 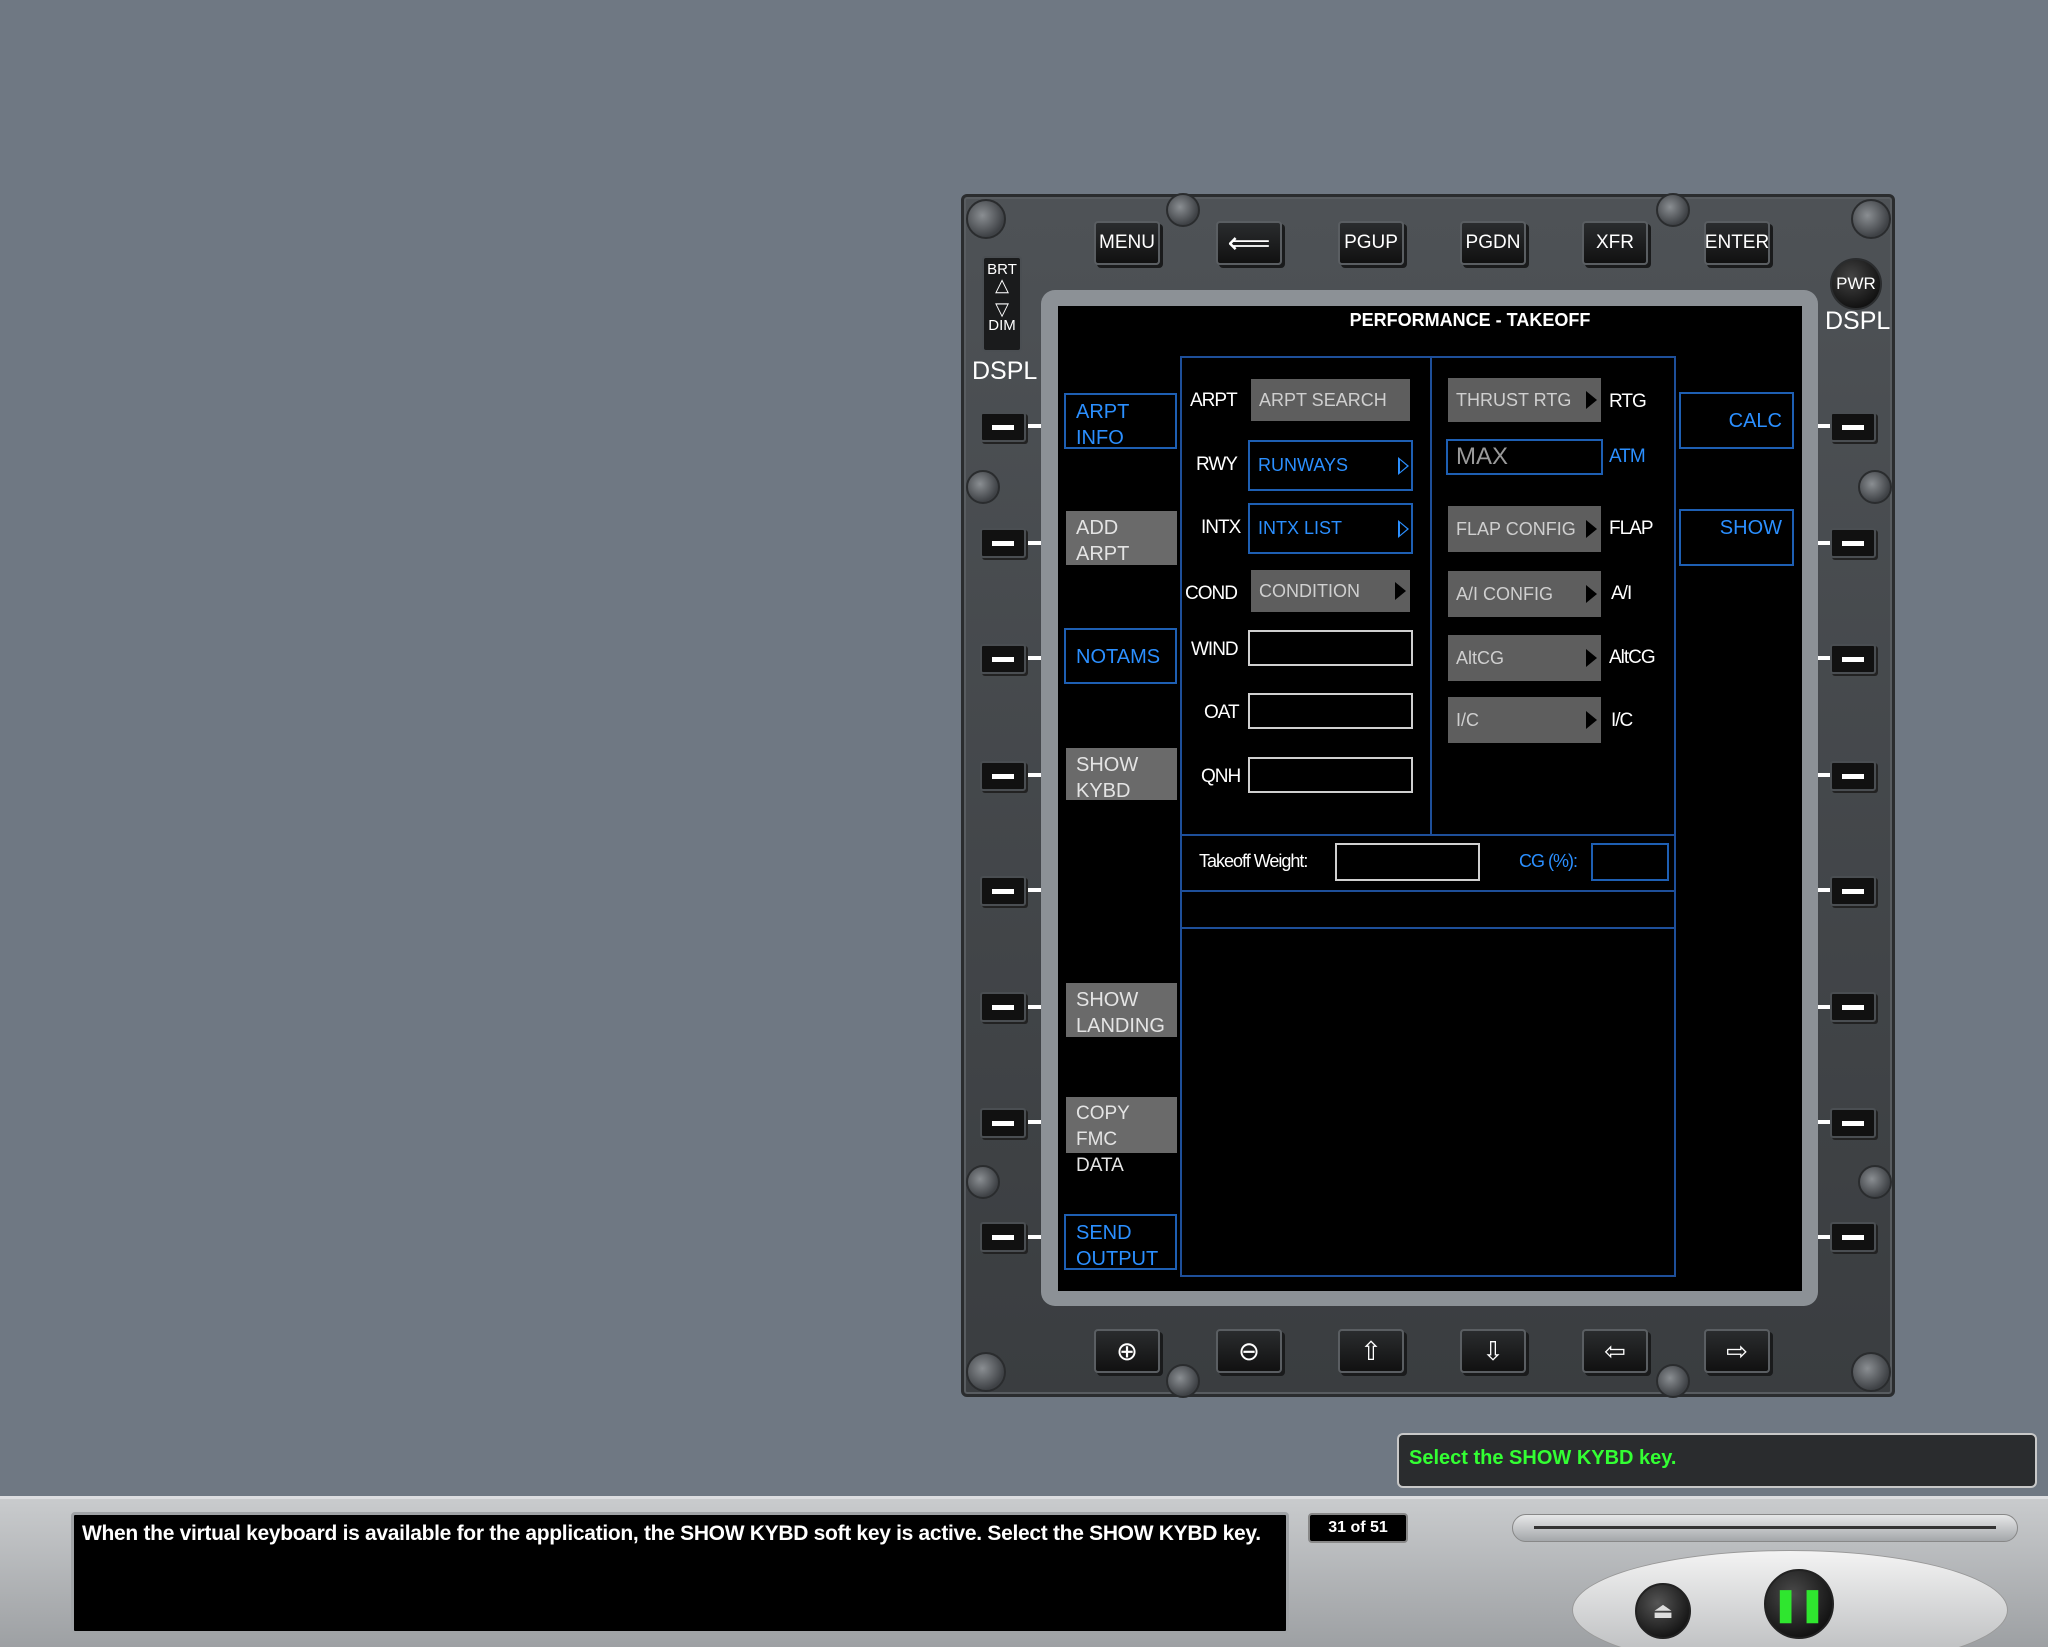 What do you see at coordinates (1524, 529) in the screenshot?
I see `flap-config-field: FLAP CONFIG` at bounding box center [1524, 529].